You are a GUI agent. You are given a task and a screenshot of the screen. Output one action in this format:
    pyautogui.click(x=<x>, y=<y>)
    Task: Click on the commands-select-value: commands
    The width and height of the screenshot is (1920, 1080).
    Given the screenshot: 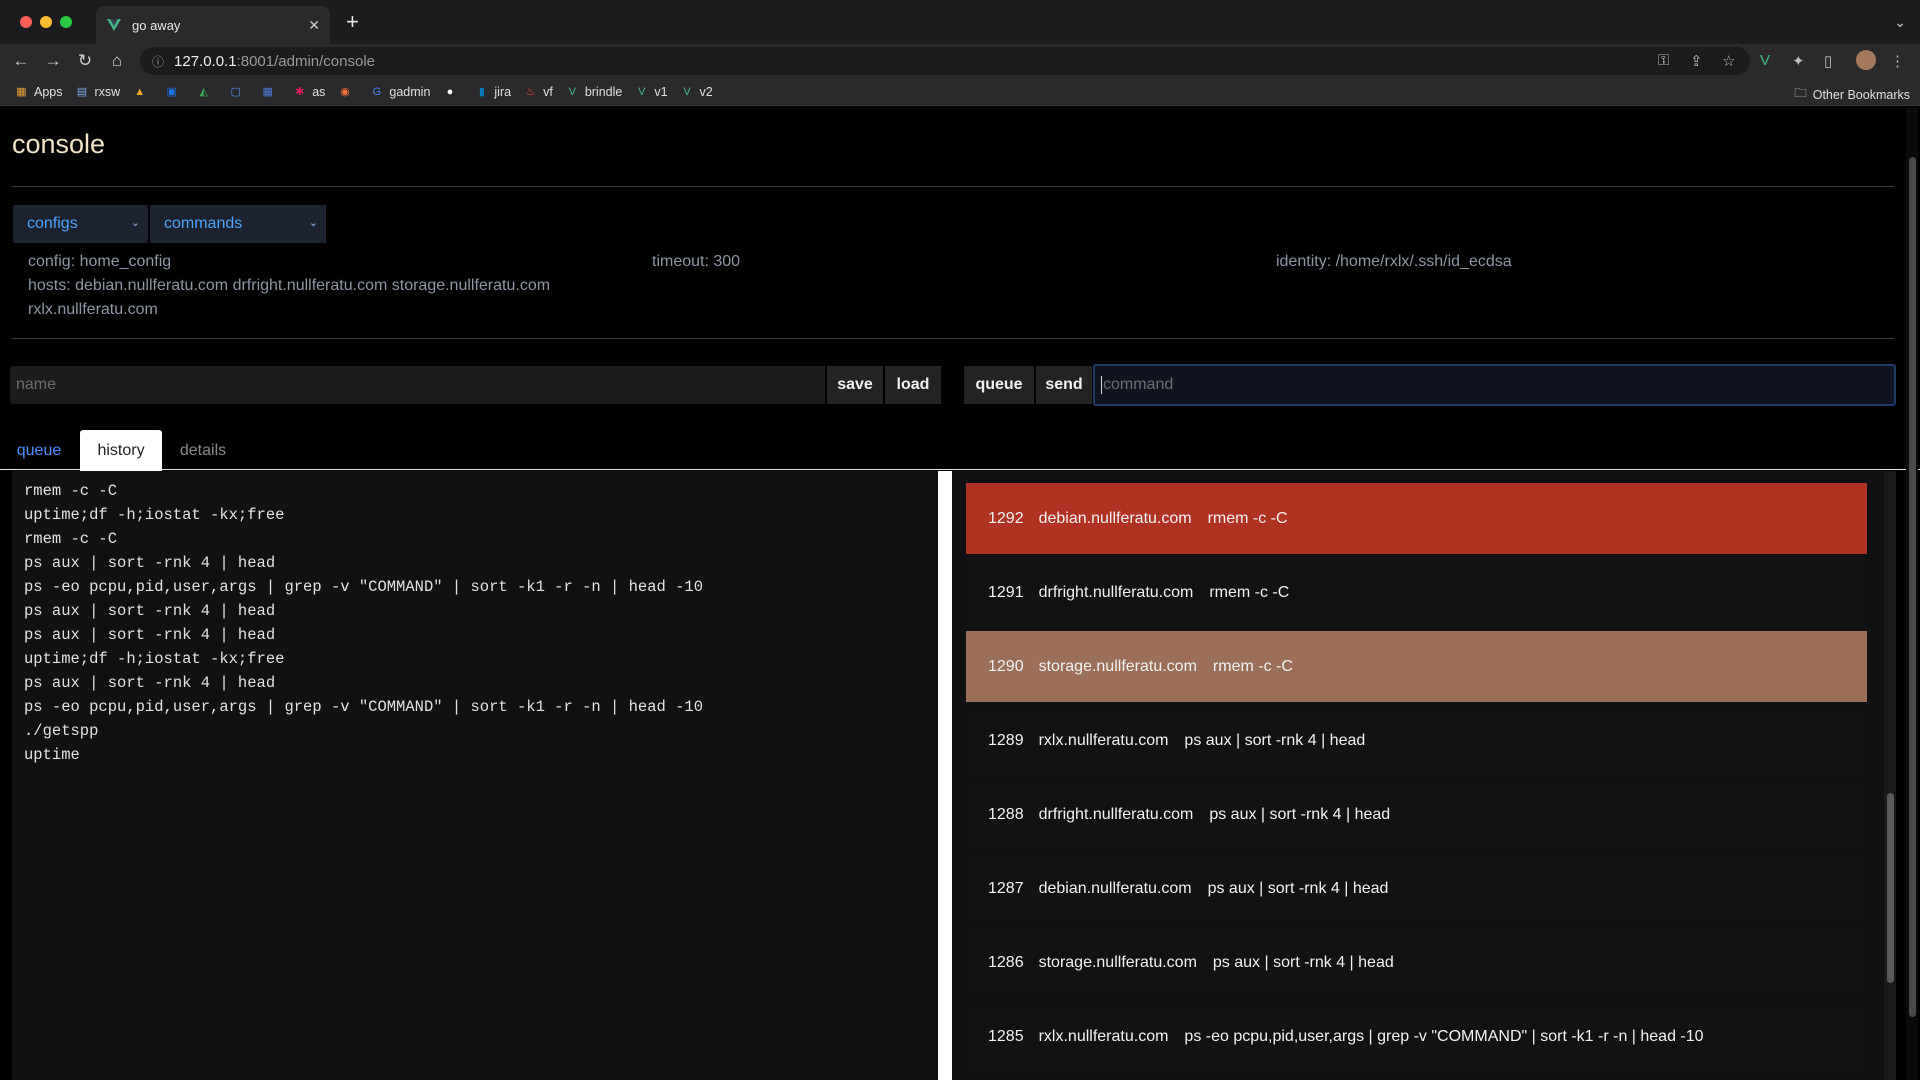 What is the action you would take?
    pyautogui.click(x=203, y=223)
    